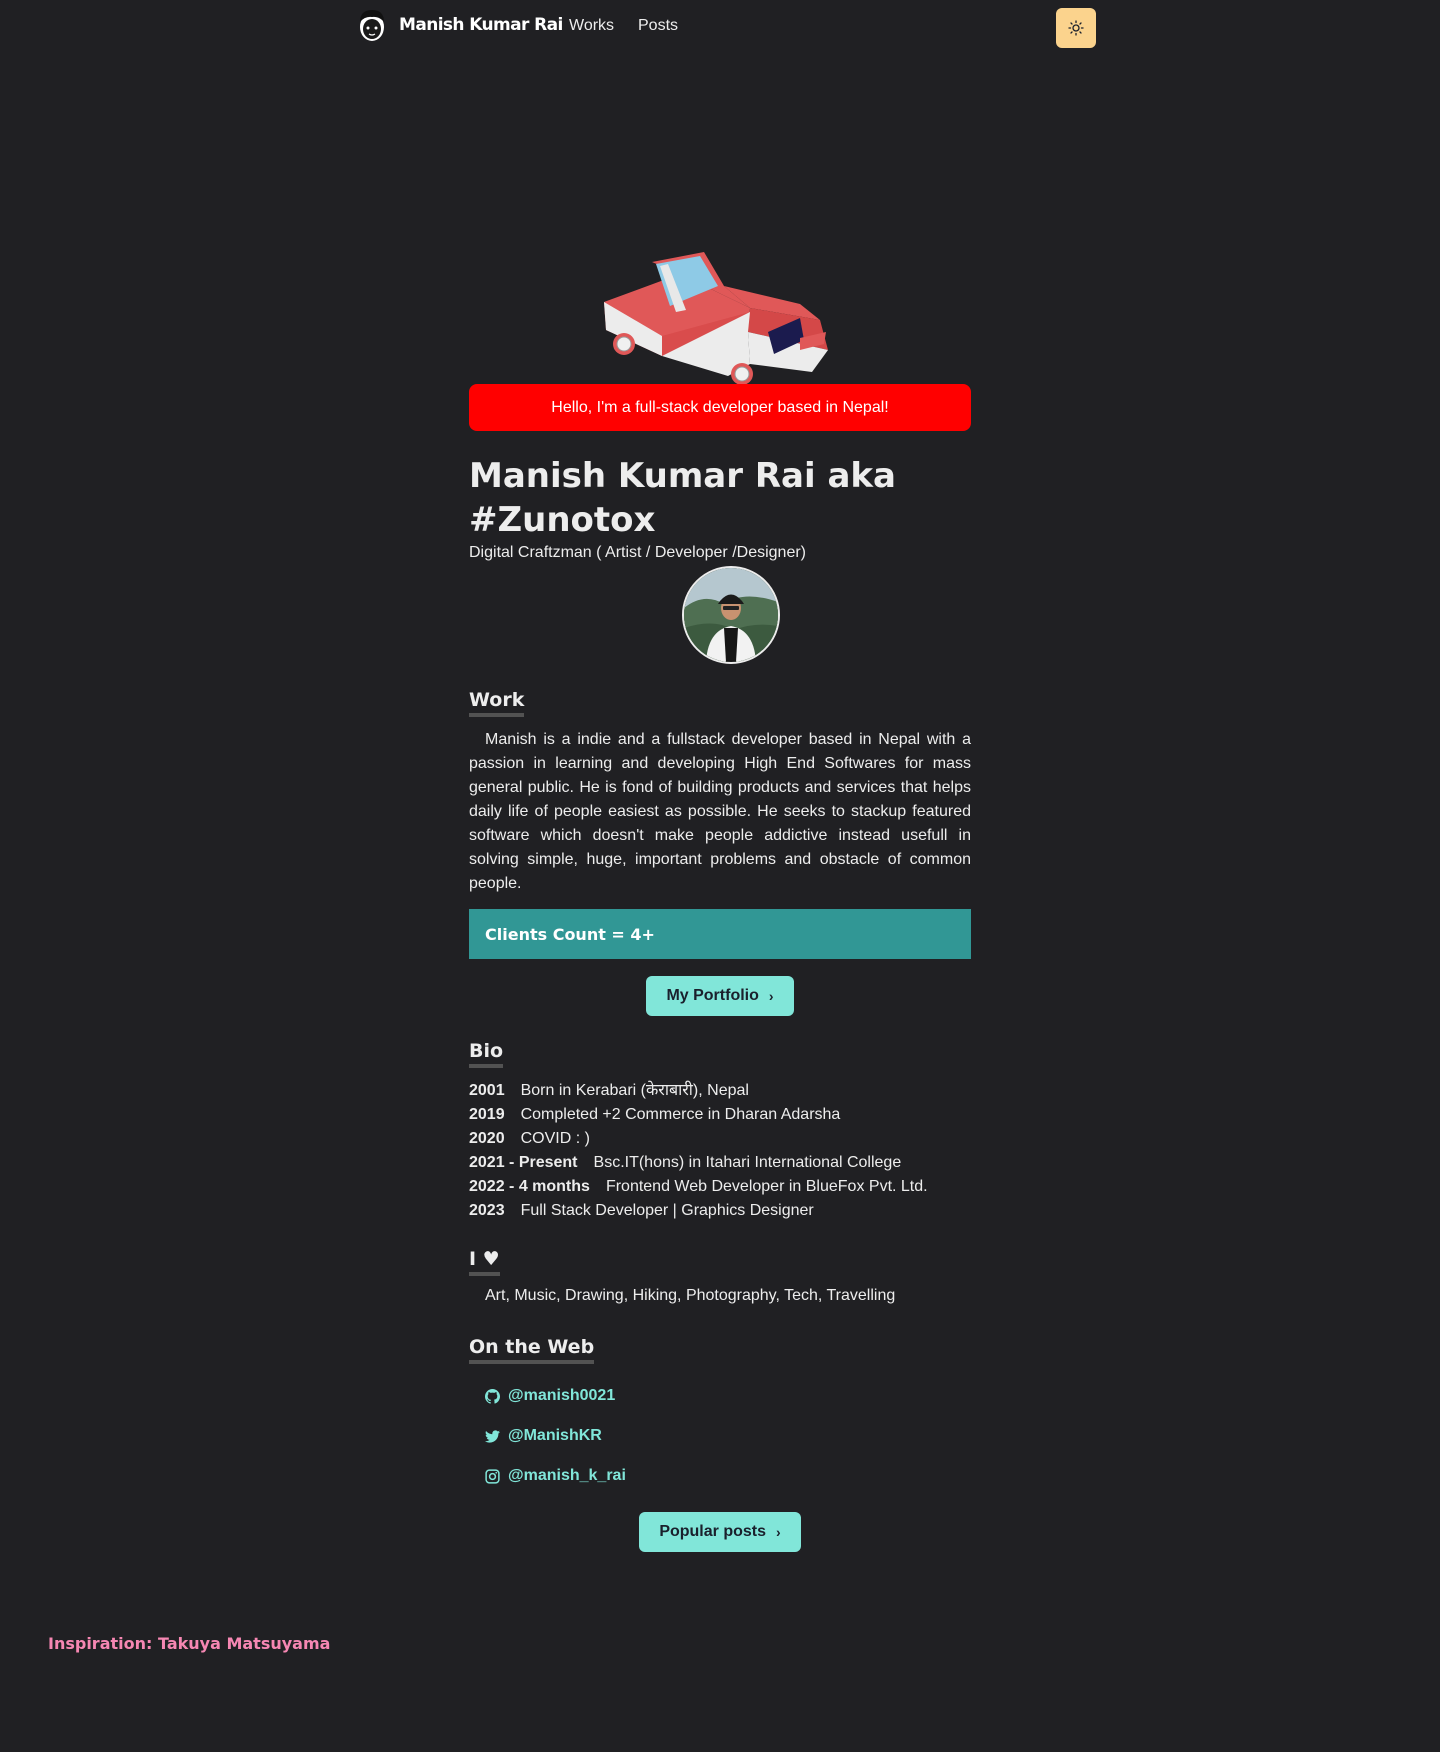 This screenshot has width=1440, height=1752. I want to click on bio-year: 2023, so click(487, 1210).